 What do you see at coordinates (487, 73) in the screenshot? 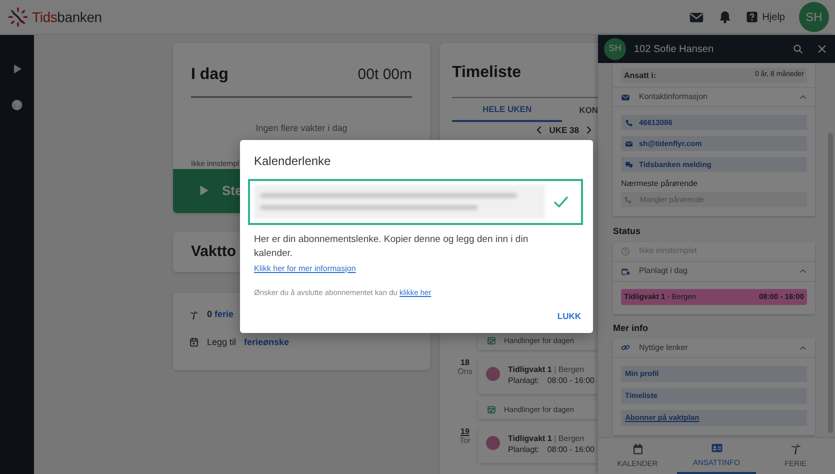
I see `card-title: Timeliste` at bounding box center [487, 73].